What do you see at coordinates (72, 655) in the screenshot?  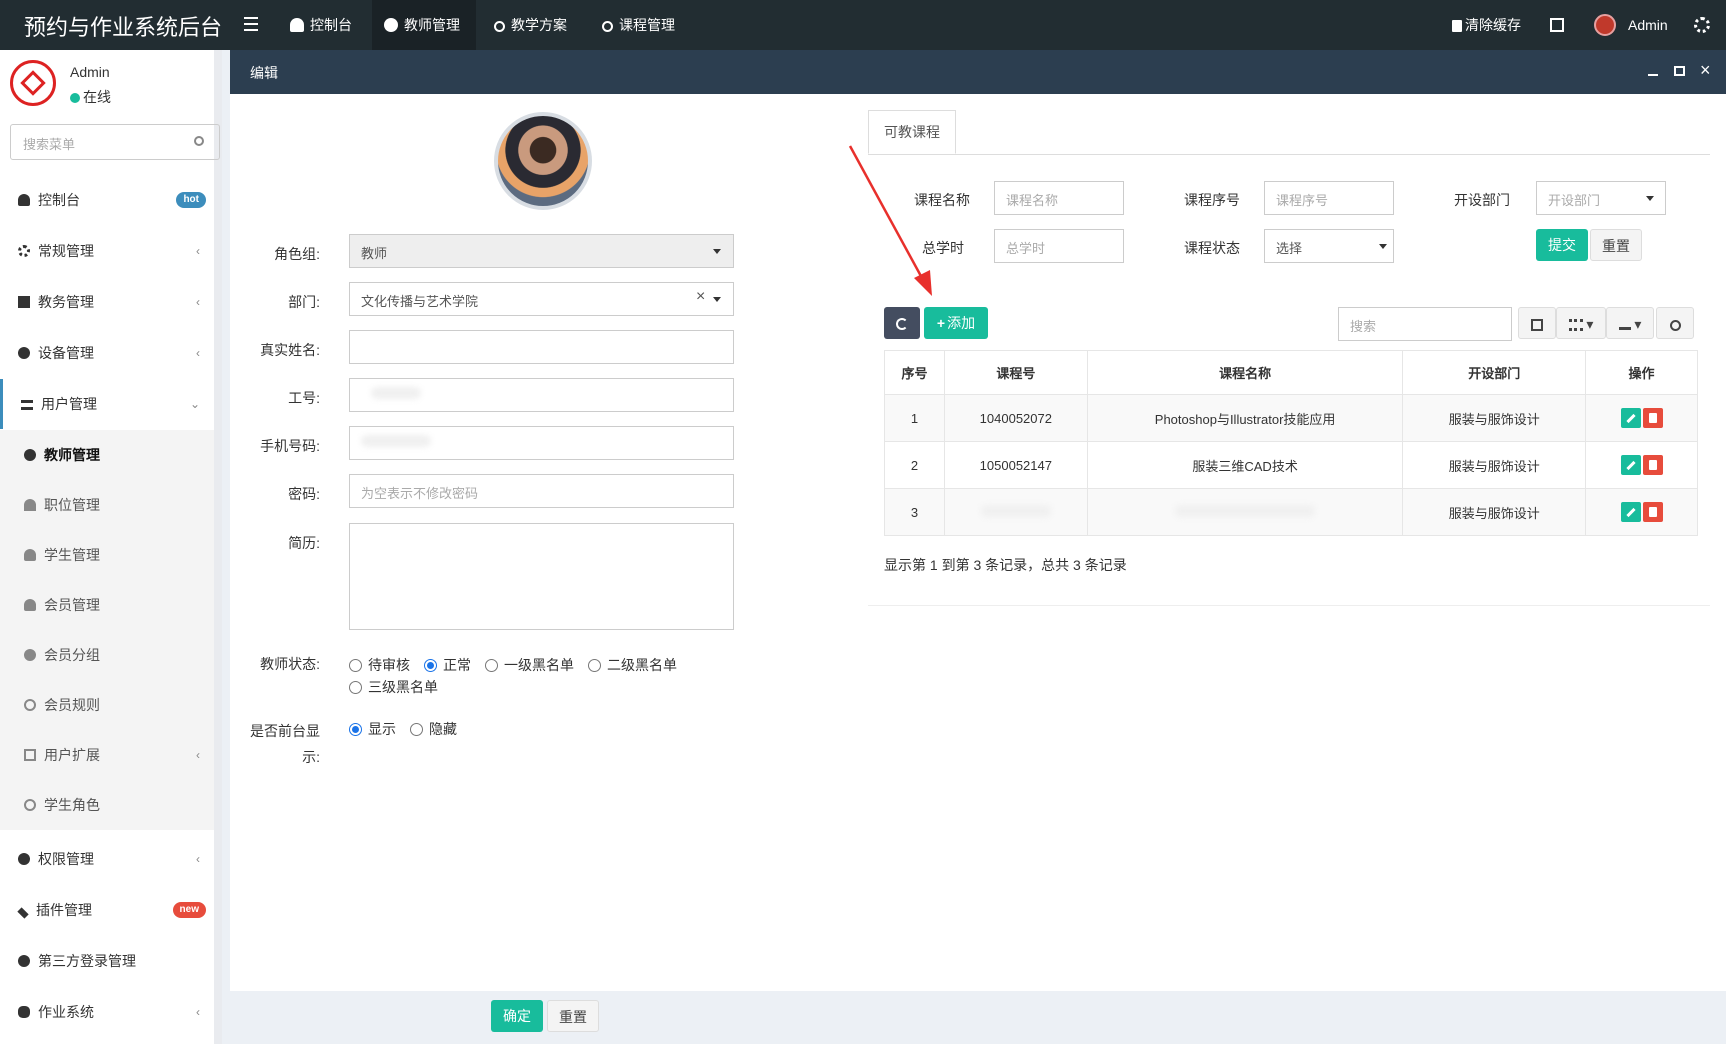 I see `sidebar-subitem-label: 会员分组` at bounding box center [72, 655].